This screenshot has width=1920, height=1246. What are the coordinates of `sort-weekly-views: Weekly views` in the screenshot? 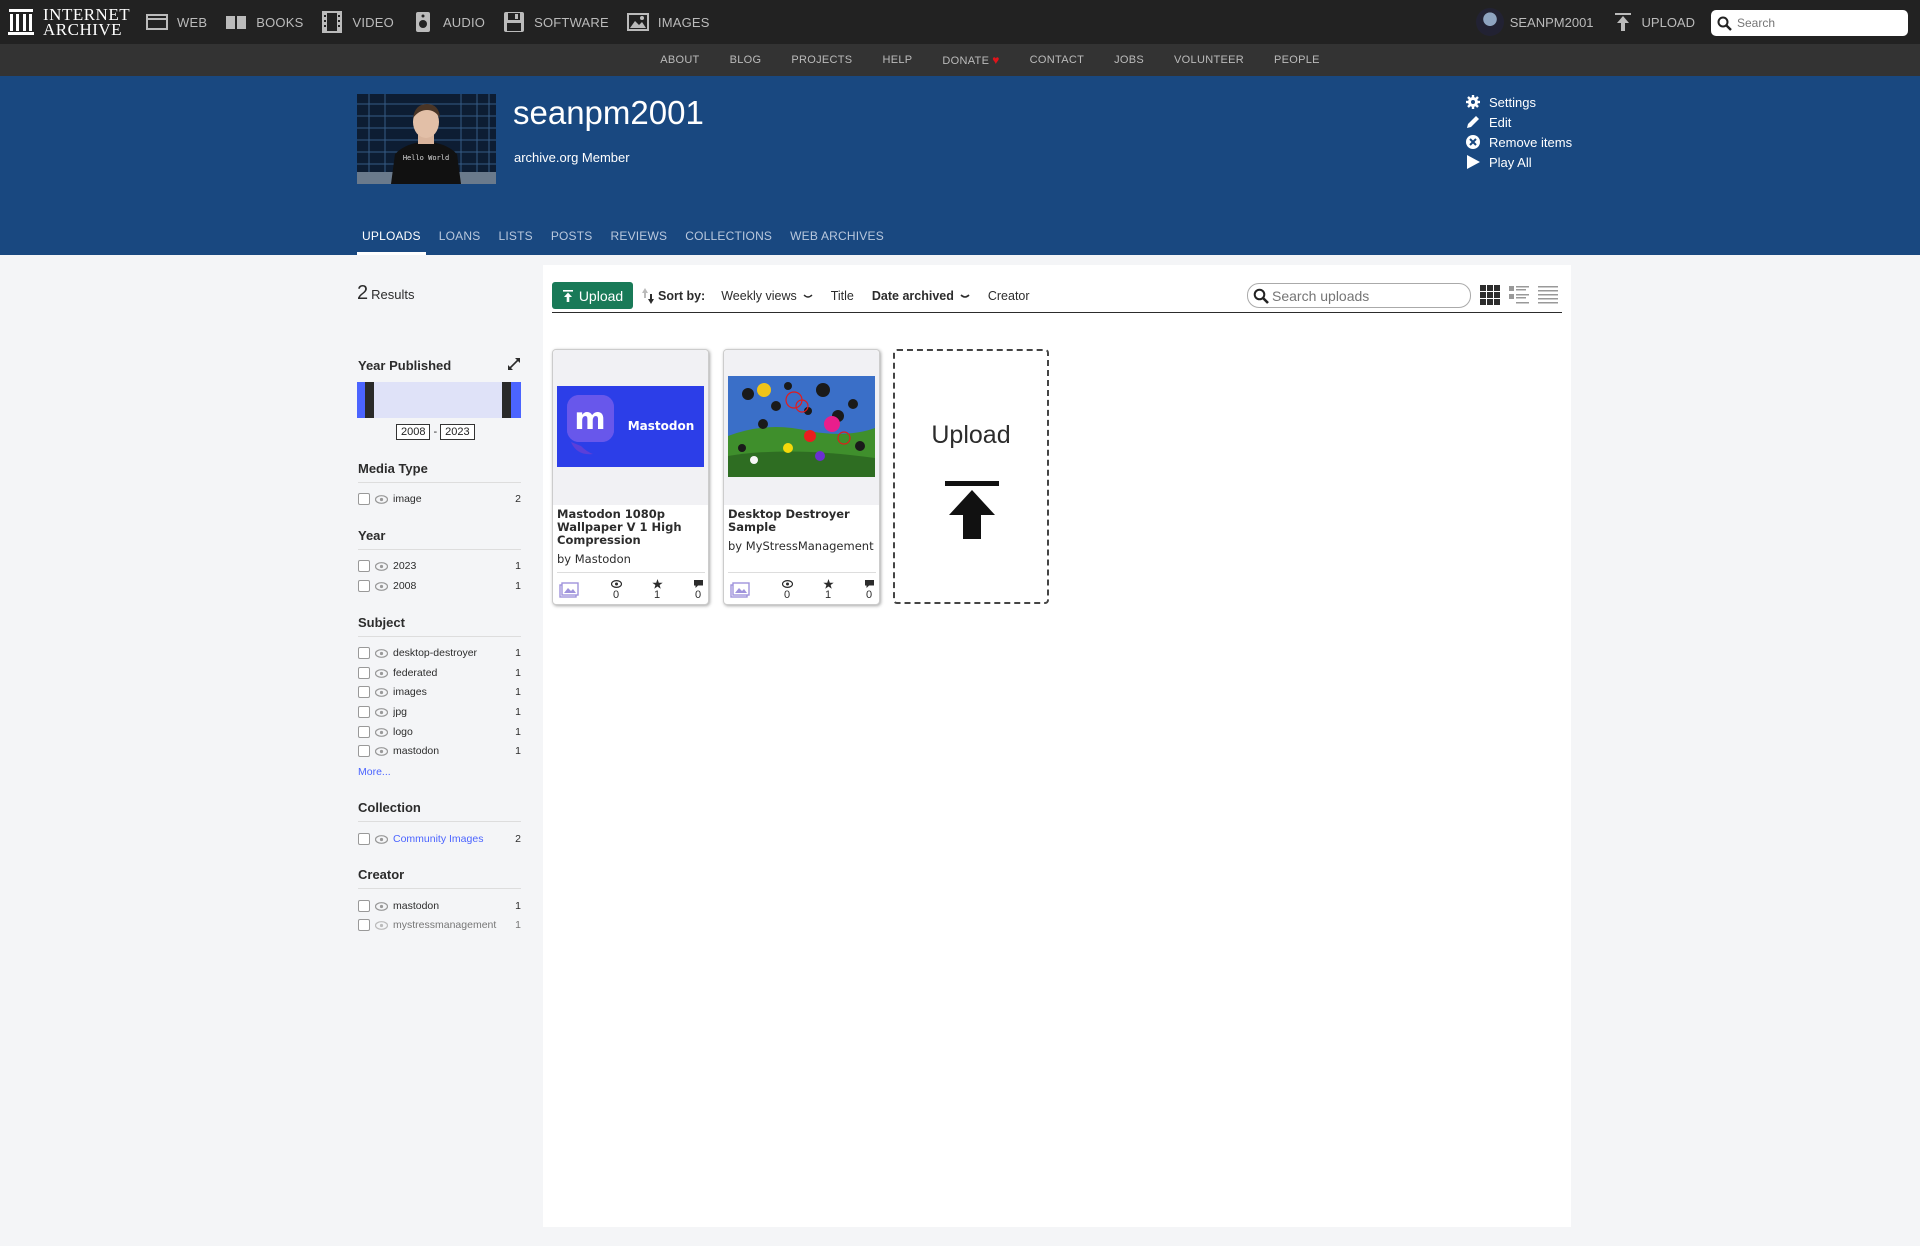 It's located at (767, 296).